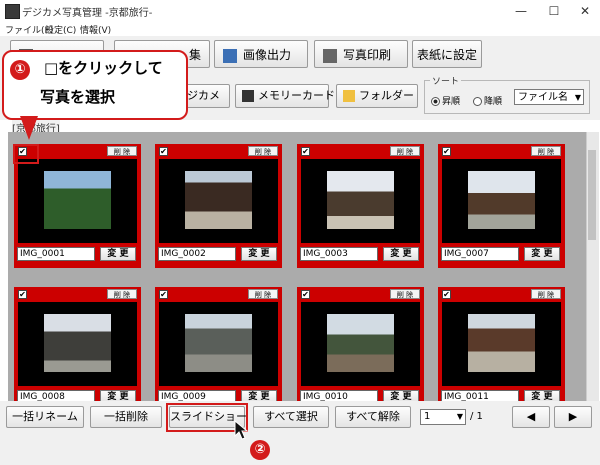  What do you see at coordinates (12, 11) in the screenshot?
I see `app-icon` at bounding box center [12, 11].